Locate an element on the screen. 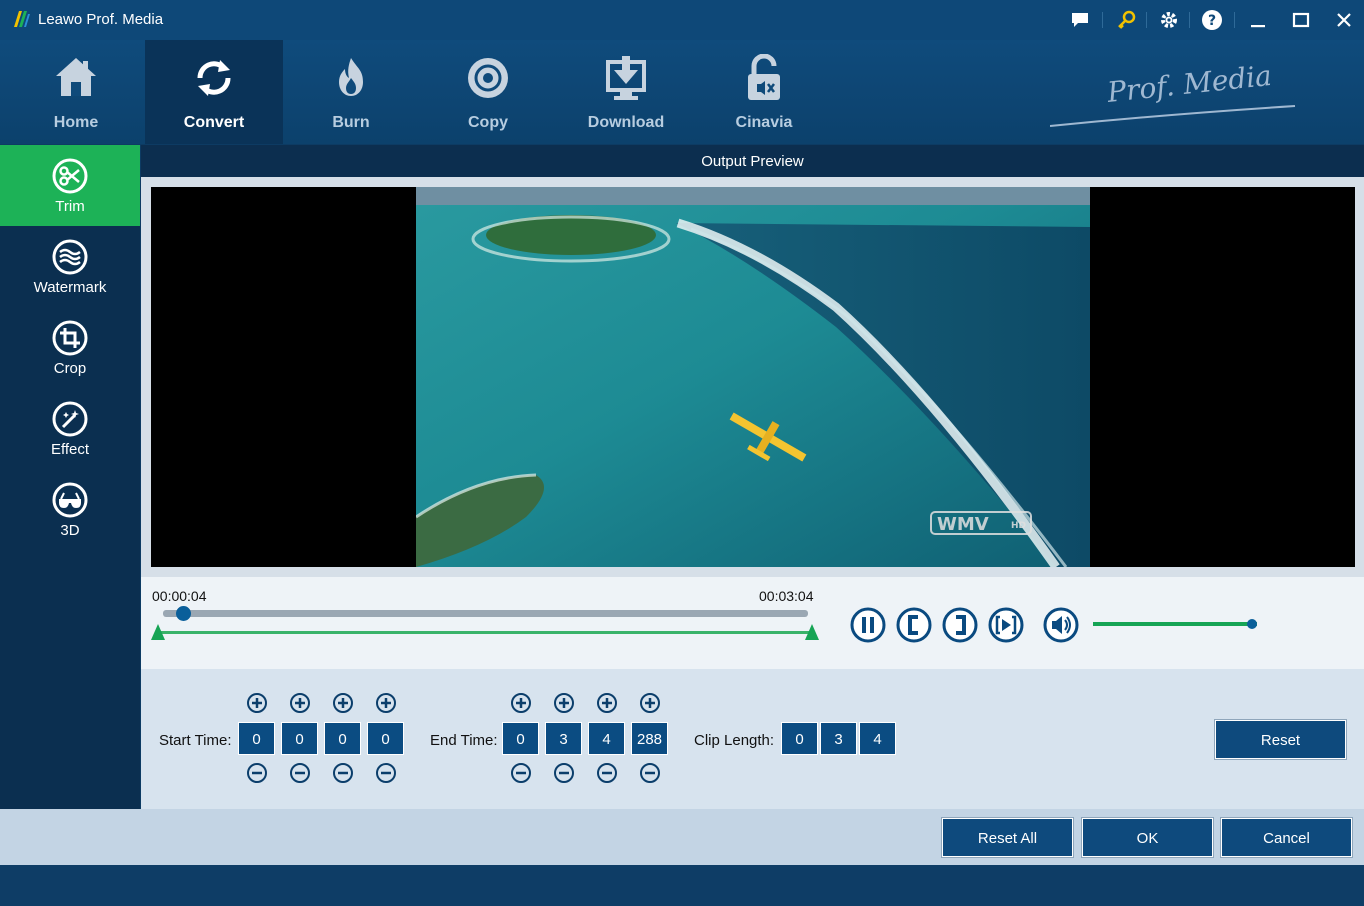  start-minute-field: 0 is located at coordinates (299, 738).